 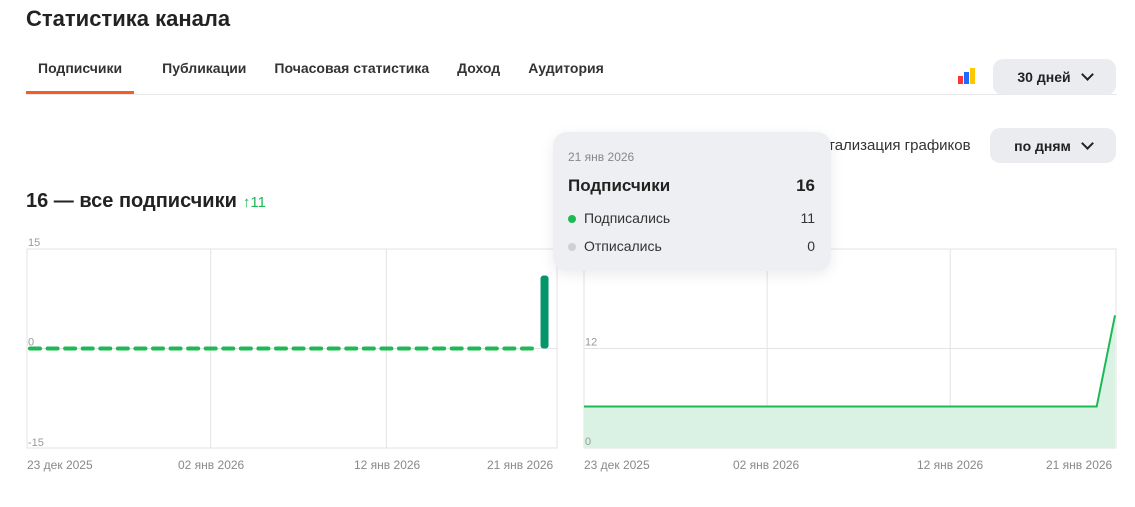 I want to click on tooltip-row-value: 11, so click(x=807, y=218).